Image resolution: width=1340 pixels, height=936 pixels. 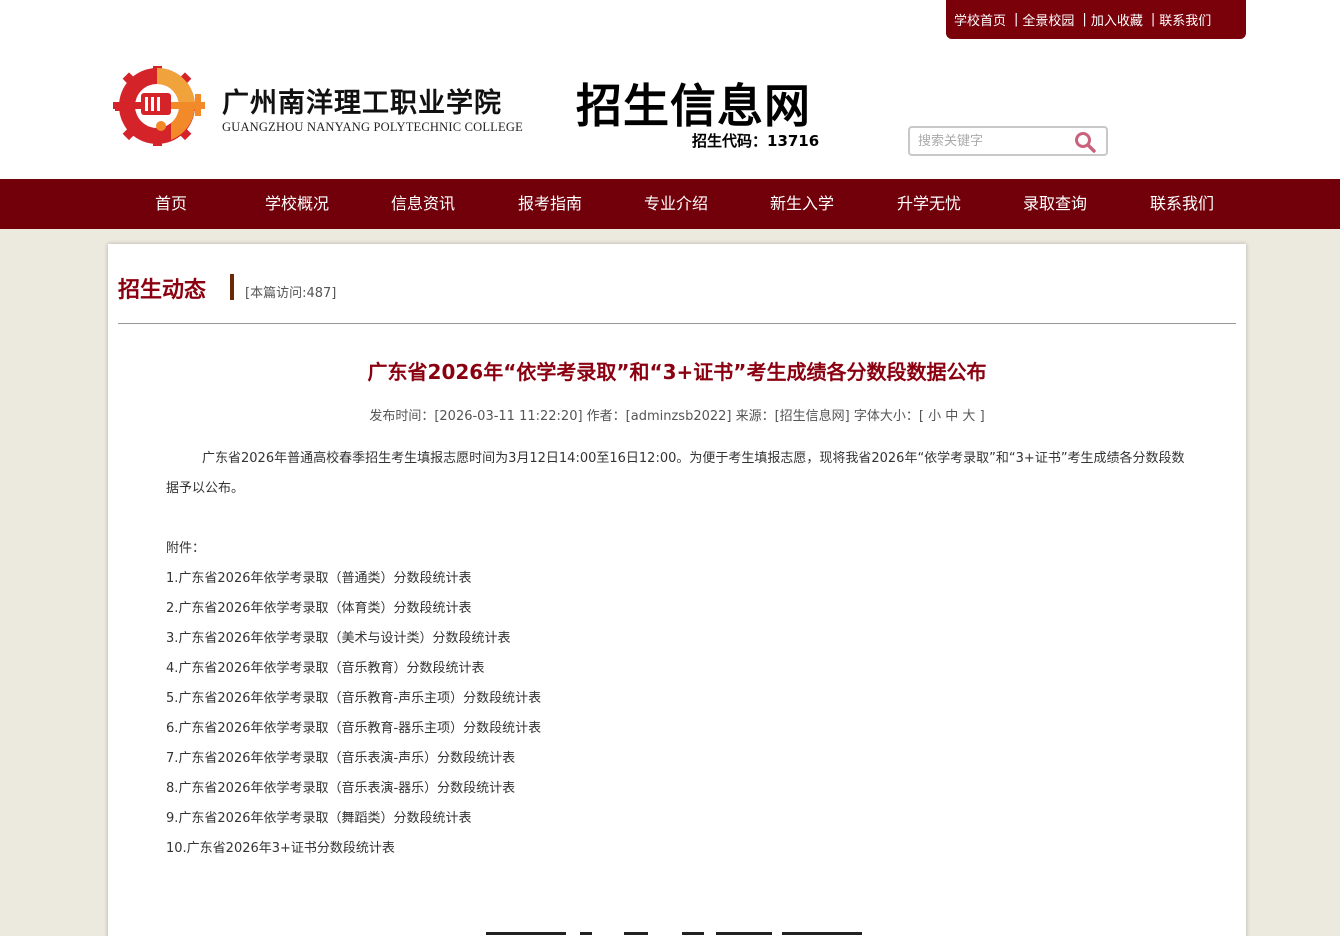 I want to click on college-name-cn: 广州南洋理工职业学院, so click(x=362, y=103).